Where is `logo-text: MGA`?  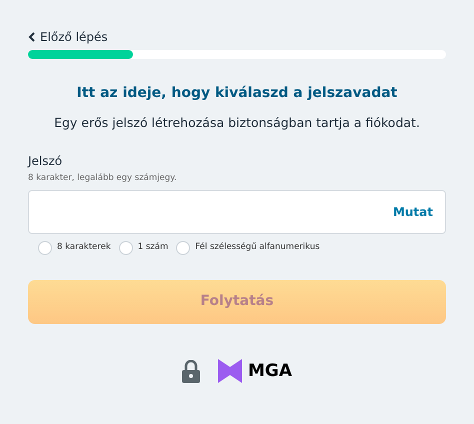
logo-text: MGA is located at coordinates (270, 371).